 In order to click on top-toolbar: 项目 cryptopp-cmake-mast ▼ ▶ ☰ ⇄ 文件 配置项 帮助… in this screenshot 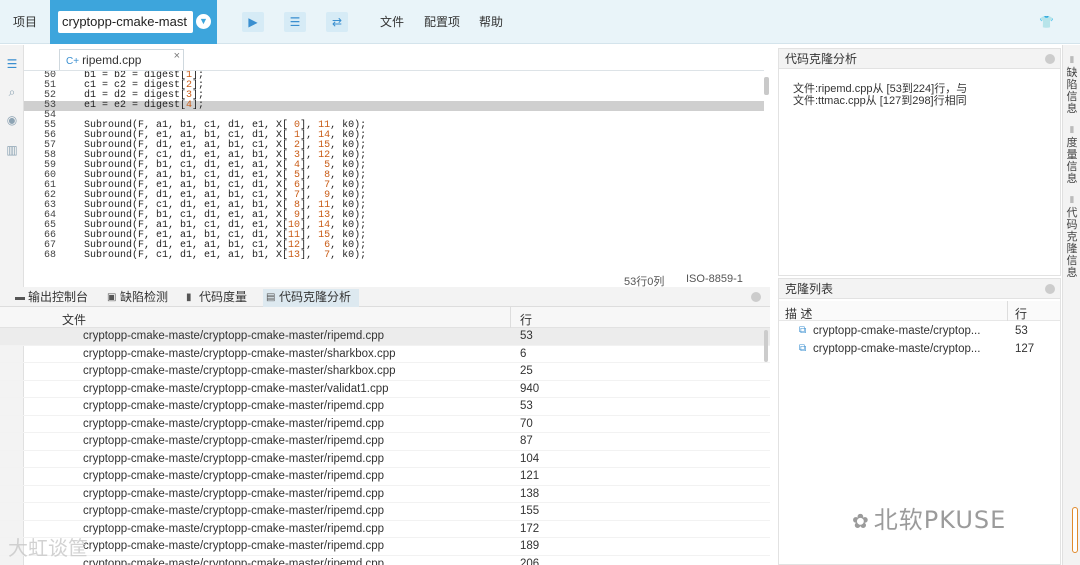, I will do `click(540, 22)`.